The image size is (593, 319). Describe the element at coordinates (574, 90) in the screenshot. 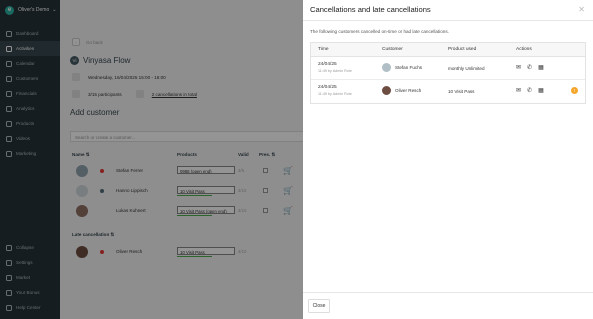

I see `warning-badge-icon: !` at that location.